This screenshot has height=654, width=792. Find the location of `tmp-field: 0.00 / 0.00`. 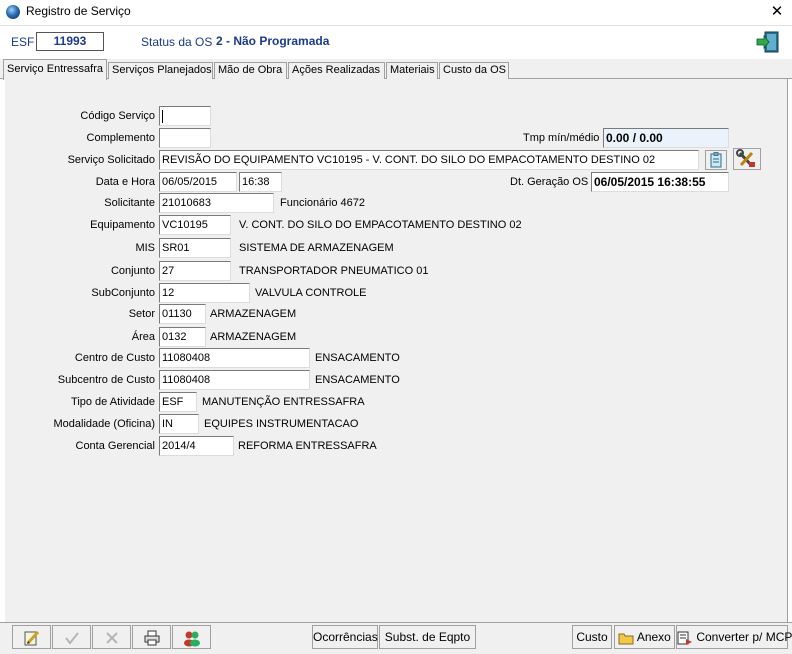

tmp-field: 0.00 / 0.00 is located at coordinates (666, 138).